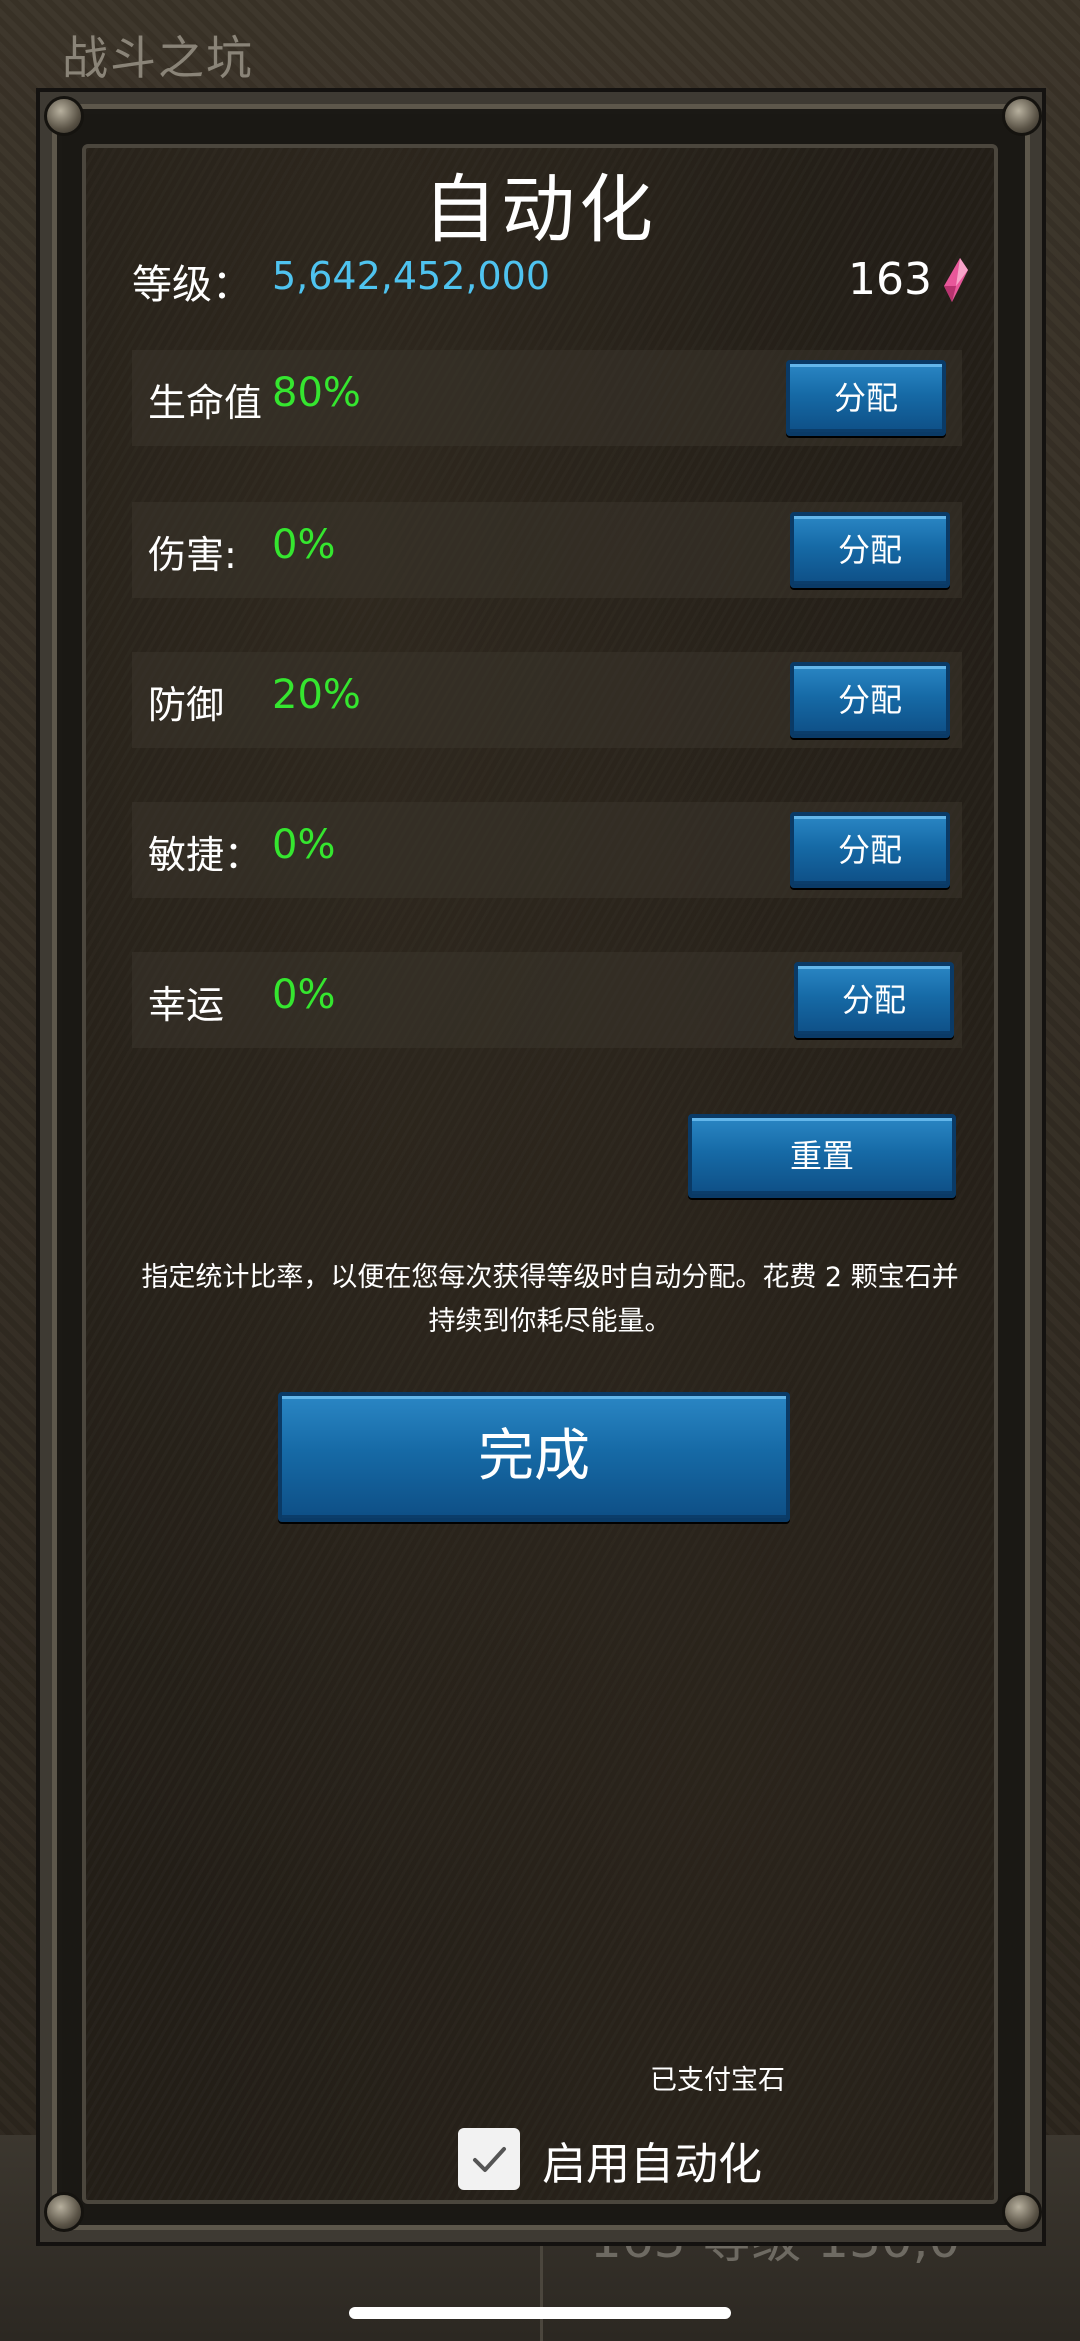 This screenshot has width=1080, height=2341. Describe the element at coordinates (192, 555) in the screenshot. I see `stat-label: 伤害:` at that location.